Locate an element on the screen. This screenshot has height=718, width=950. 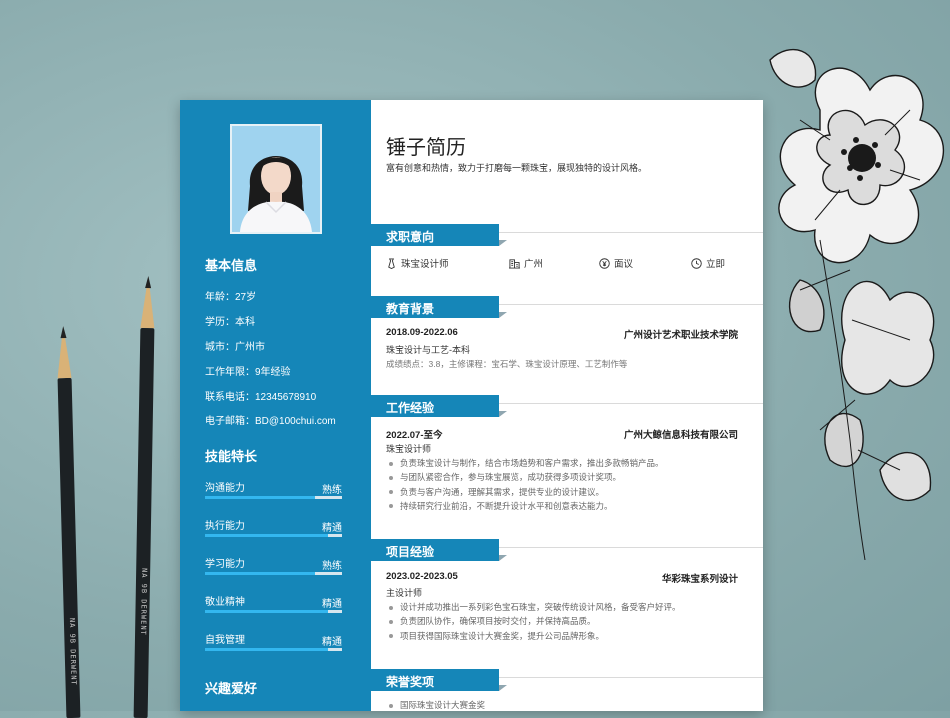
section-header-intent: 求职意向 is located at coordinates (439, 235).